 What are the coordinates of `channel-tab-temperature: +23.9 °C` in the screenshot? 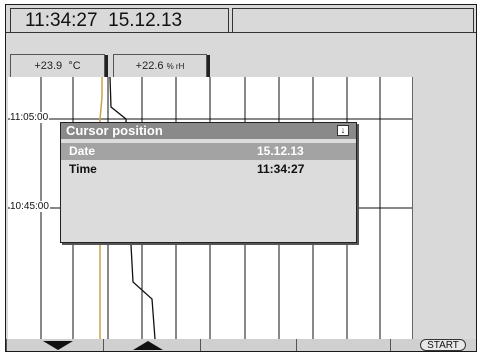 It's located at (59, 65).